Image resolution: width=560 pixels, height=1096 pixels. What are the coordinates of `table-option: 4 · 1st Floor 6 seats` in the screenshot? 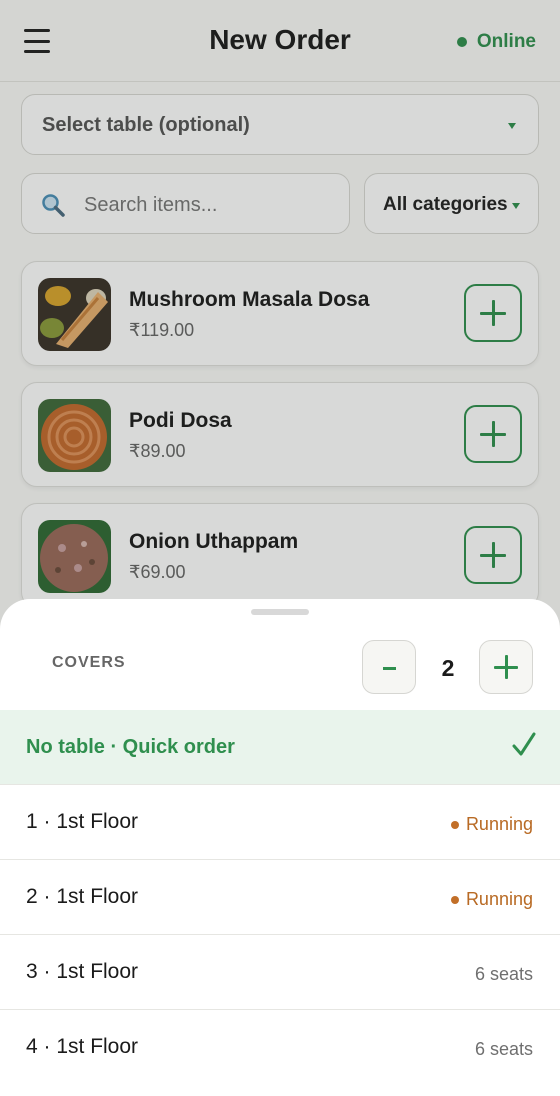 It's located at (280, 1047).